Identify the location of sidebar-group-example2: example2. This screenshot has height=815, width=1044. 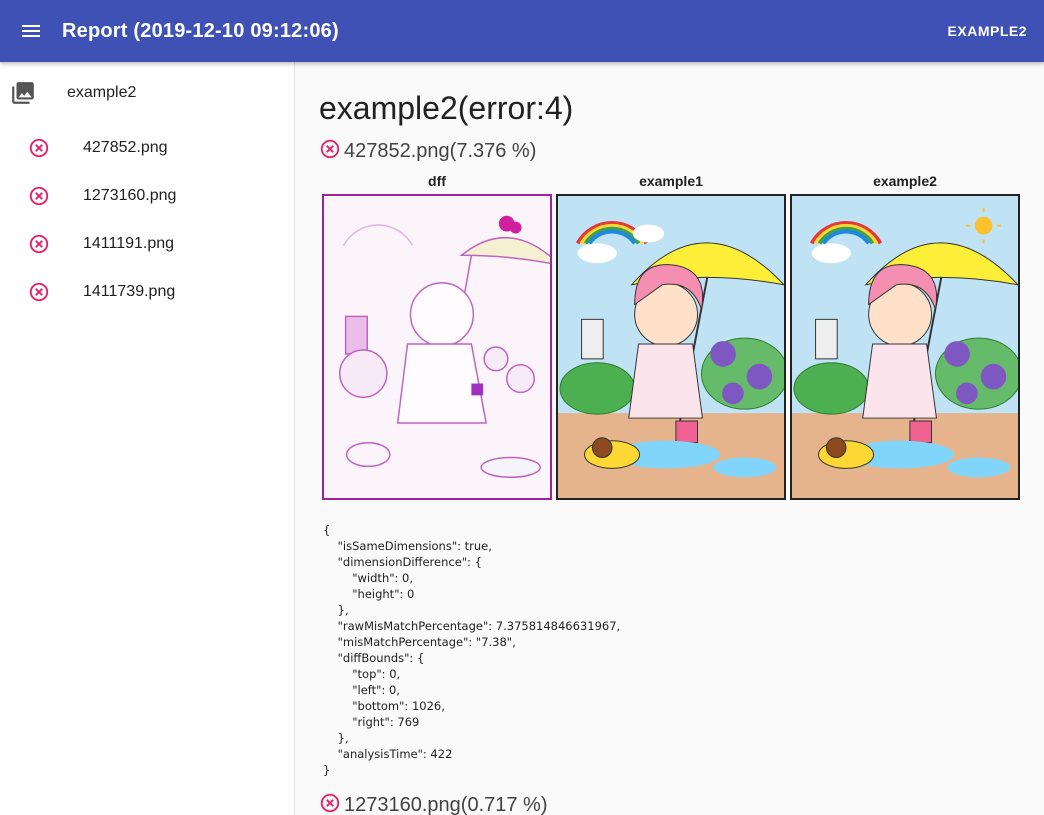
(147, 93).